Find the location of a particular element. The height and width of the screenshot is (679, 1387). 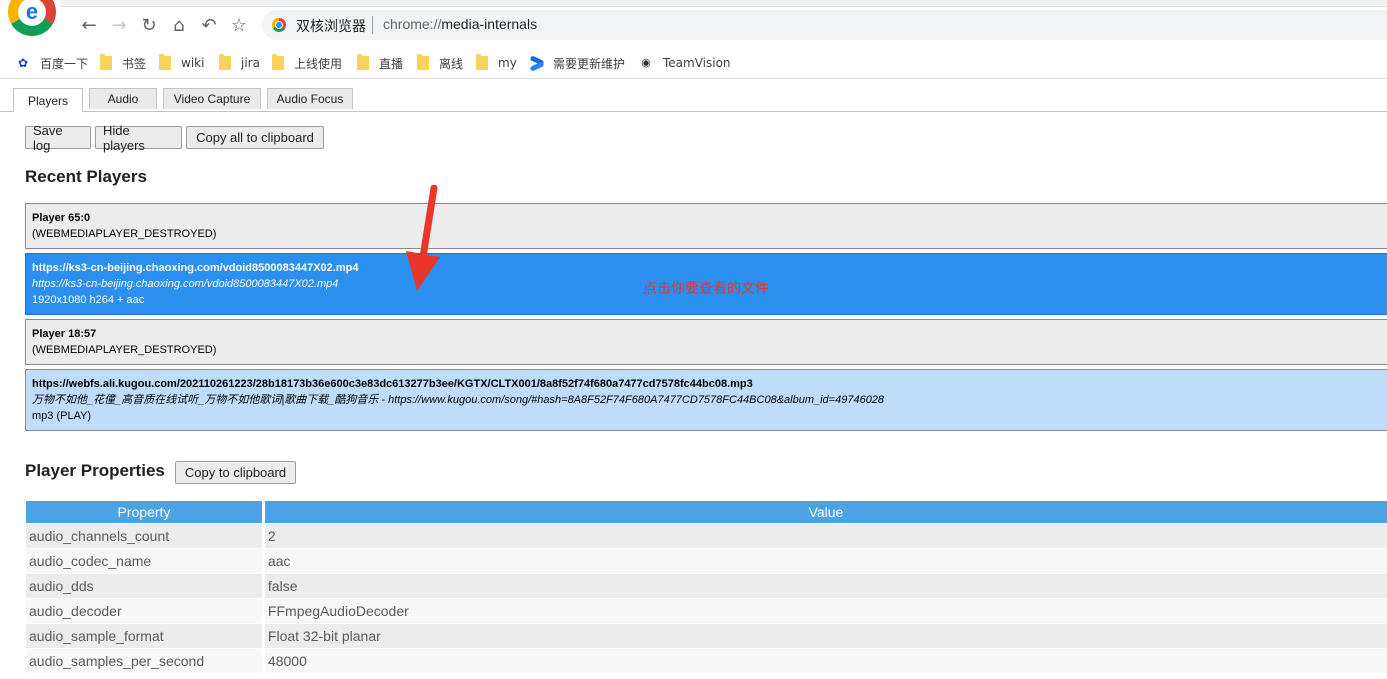

player-title: Player 65:0 is located at coordinates (61, 218).